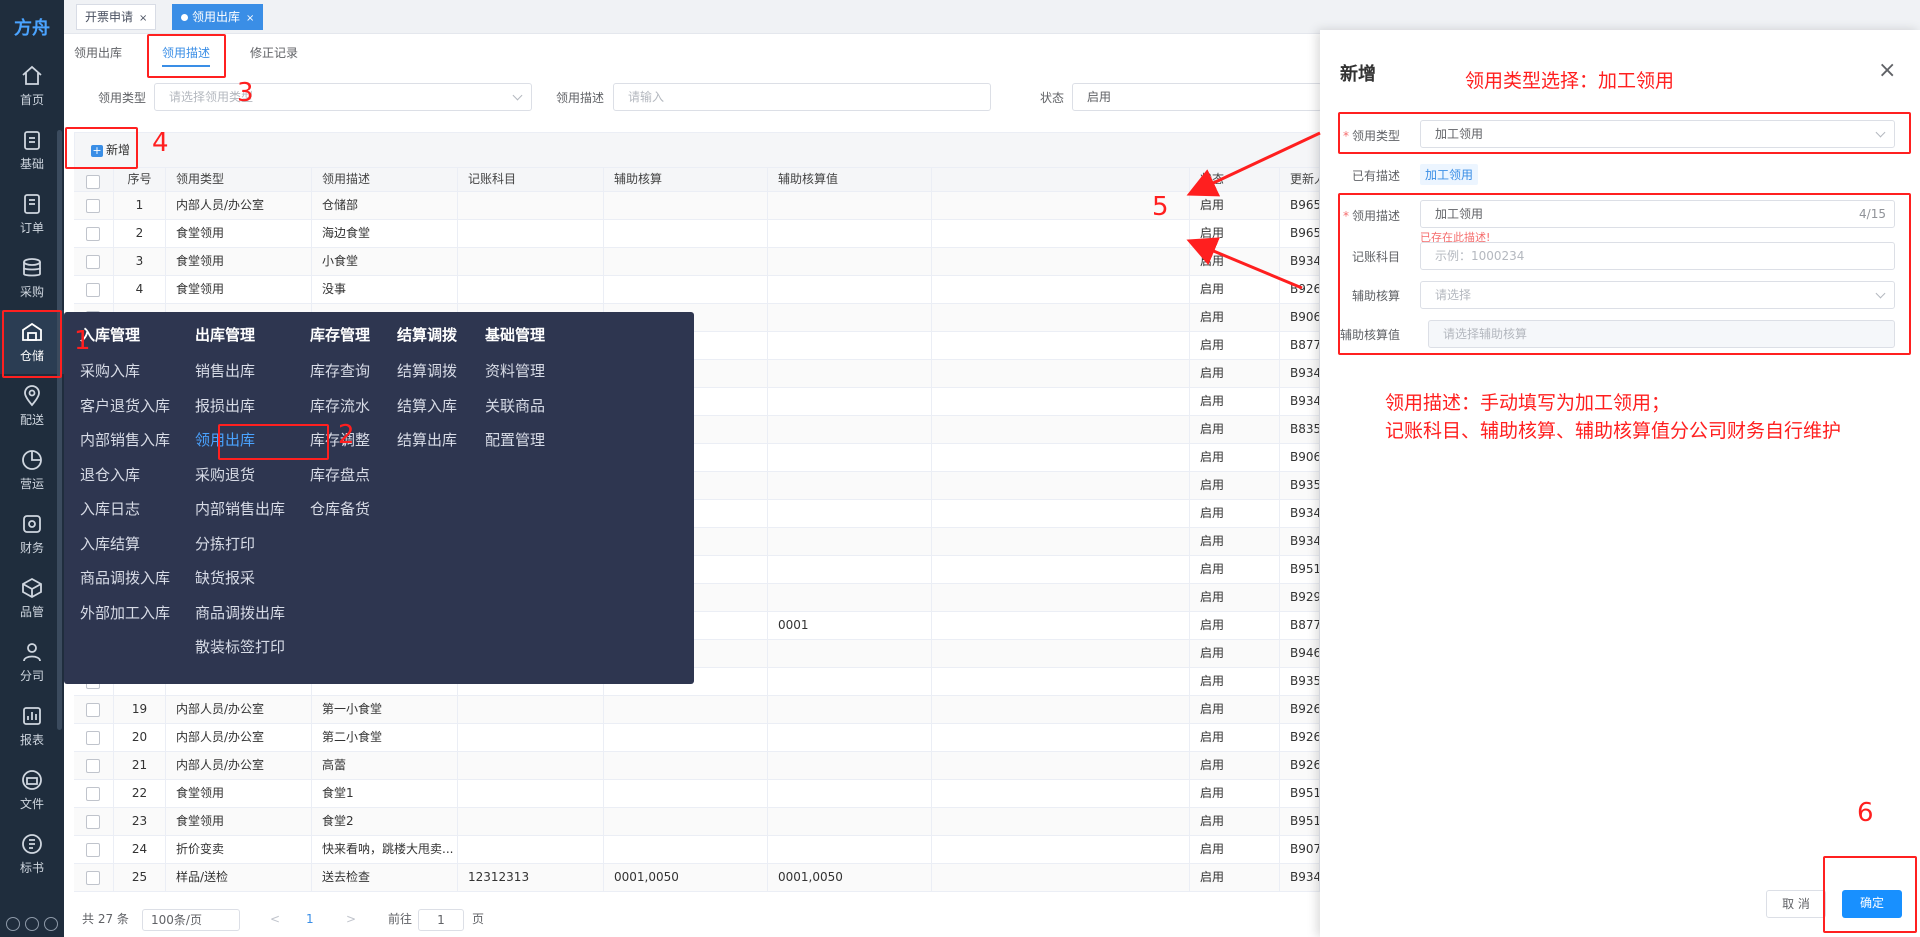 Image resolution: width=1920 pixels, height=937 pixels. Describe the element at coordinates (240, 371) in the screenshot. I see `menu-item: 销售出库` at that location.